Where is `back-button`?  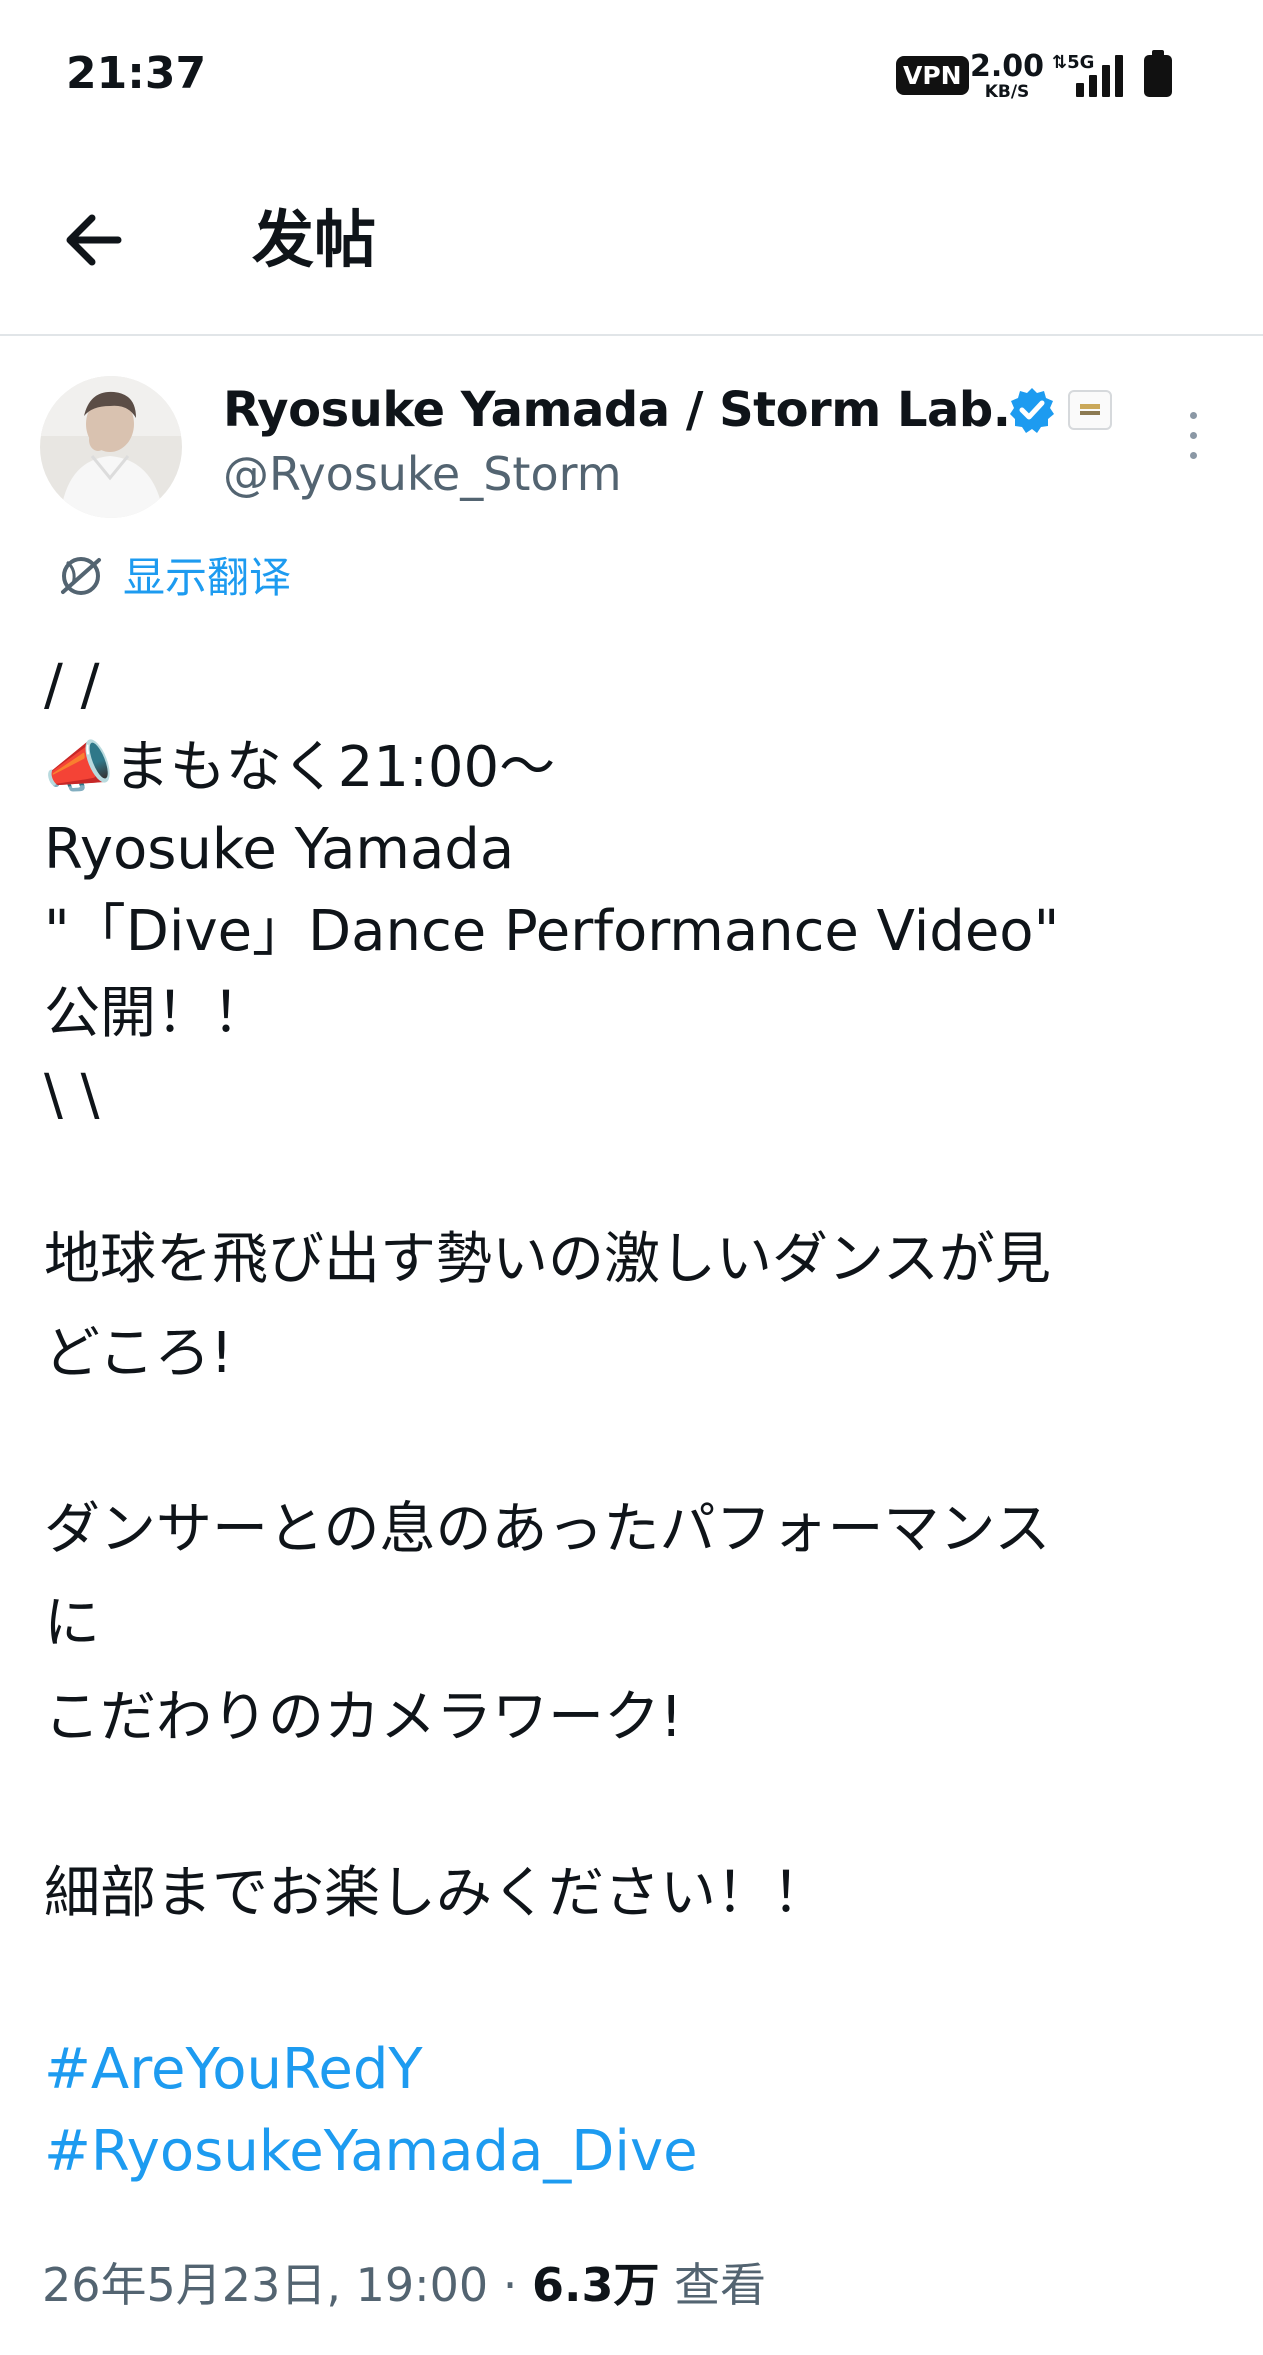
back-button is located at coordinates (96, 240).